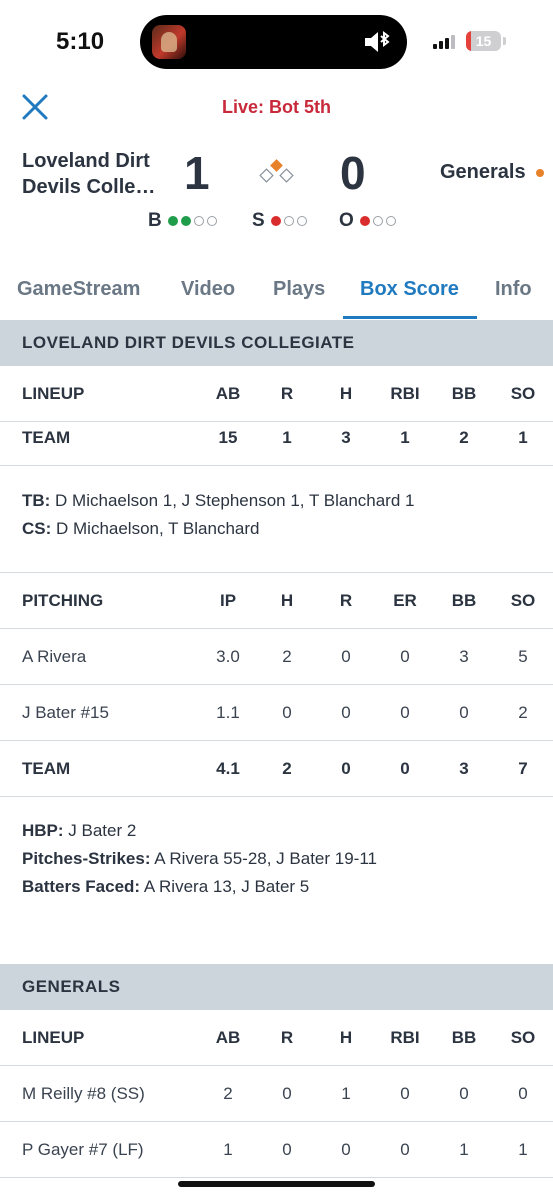  What do you see at coordinates (228, 656) in the screenshot?
I see `cell-stat: 3.0` at bounding box center [228, 656].